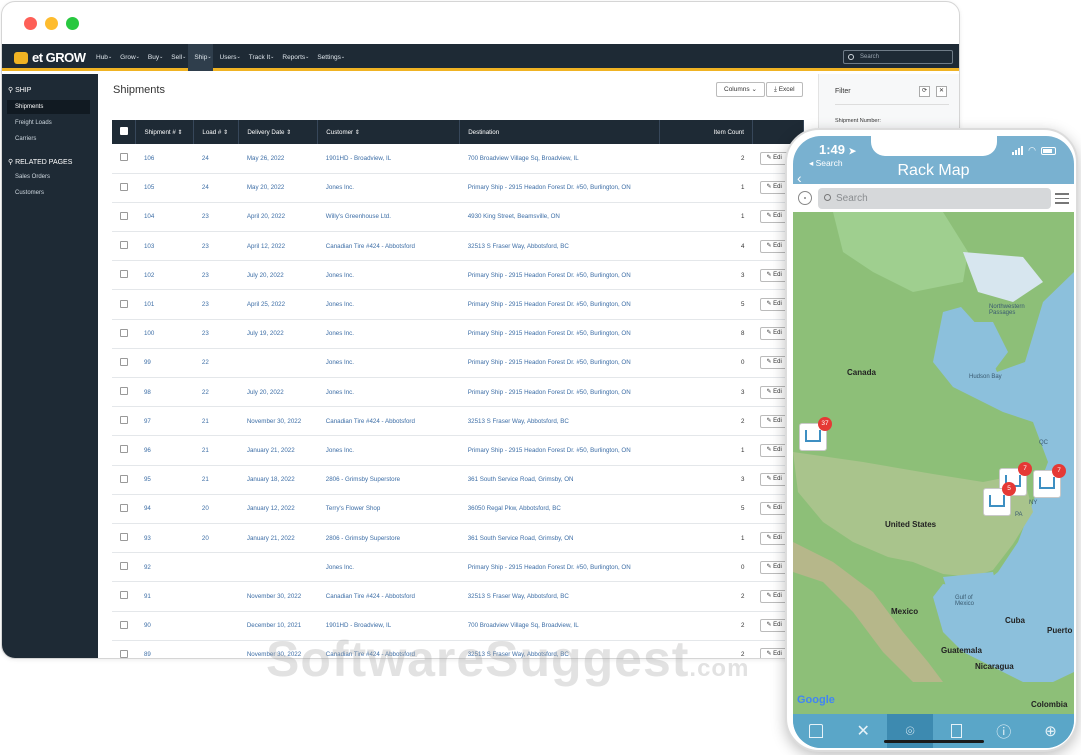 This screenshot has width=1081, height=755. Describe the element at coordinates (1049, 481) in the screenshot. I see `map-pin-east-2: 7` at that location.